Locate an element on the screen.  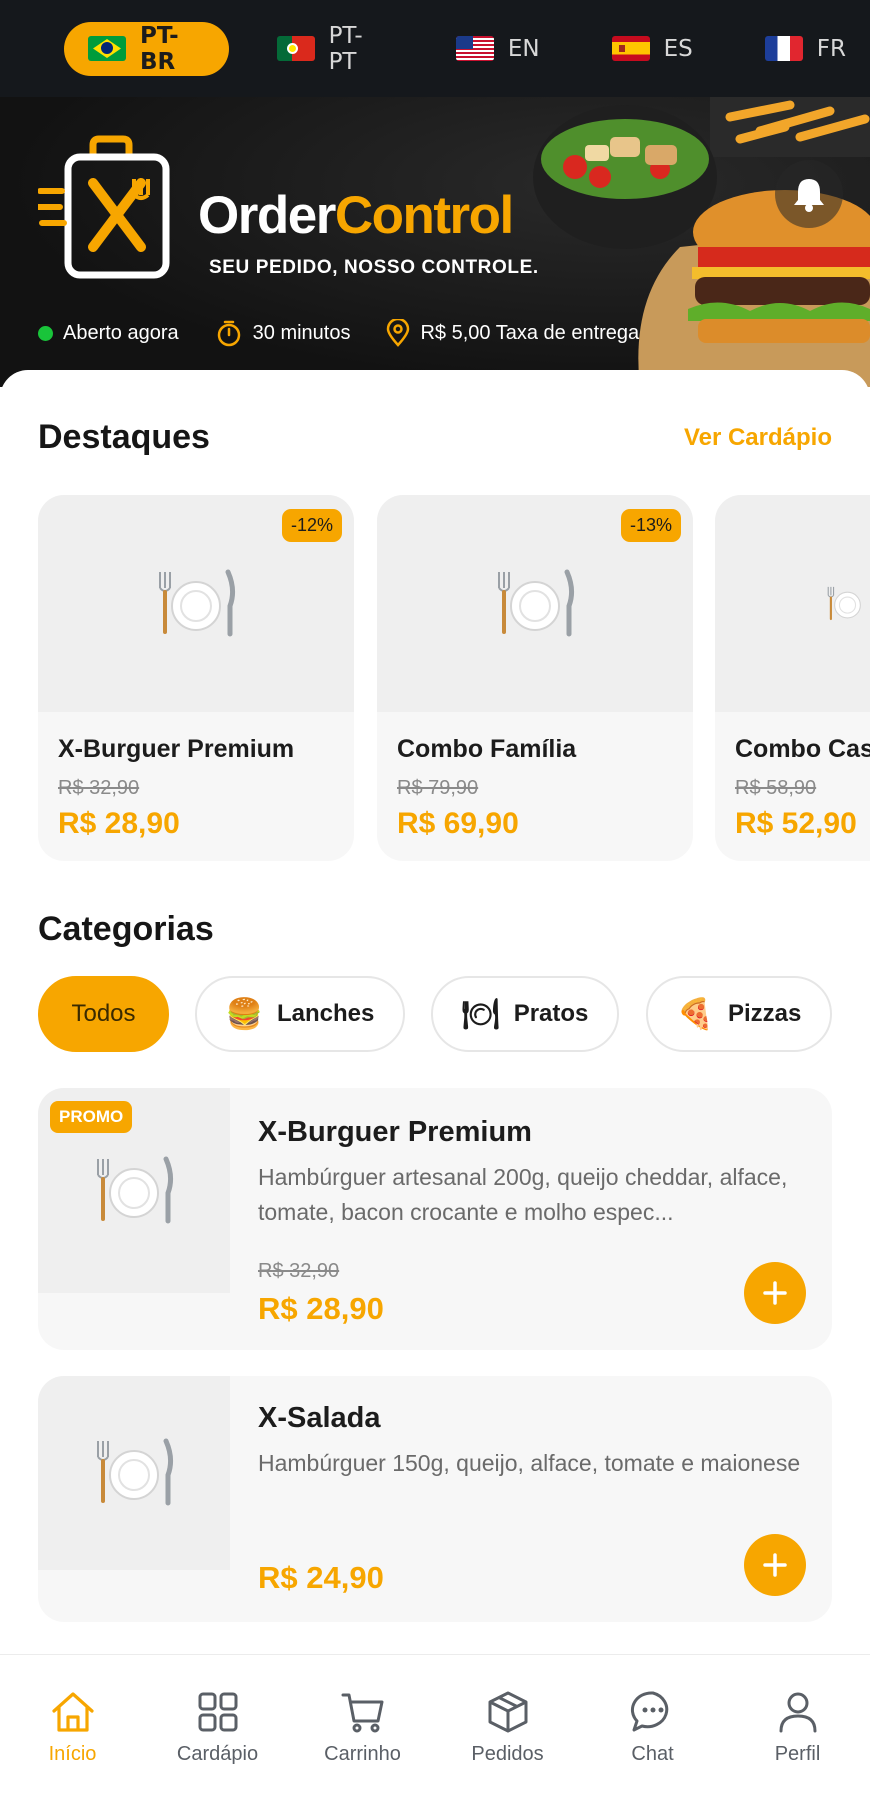
brand-name: OrderControl is located at coordinates (356, 215).